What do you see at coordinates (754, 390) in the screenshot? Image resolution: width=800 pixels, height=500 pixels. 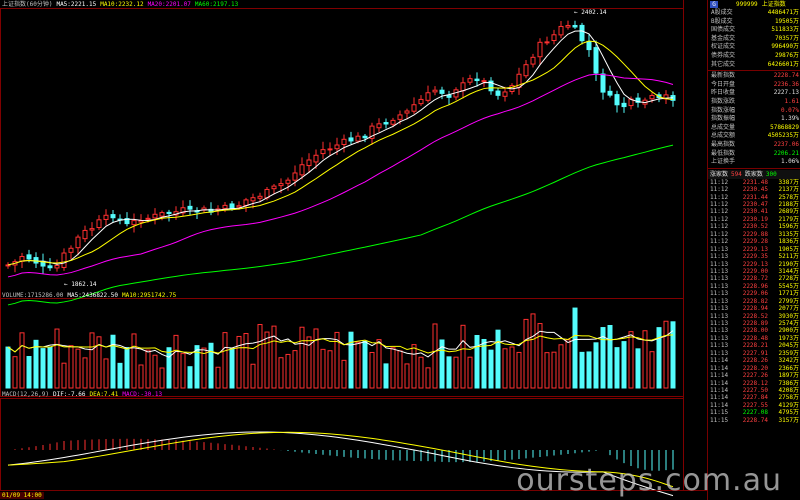 I see `tick-row: 11:14 2227.50 4208万` at bounding box center [754, 390].